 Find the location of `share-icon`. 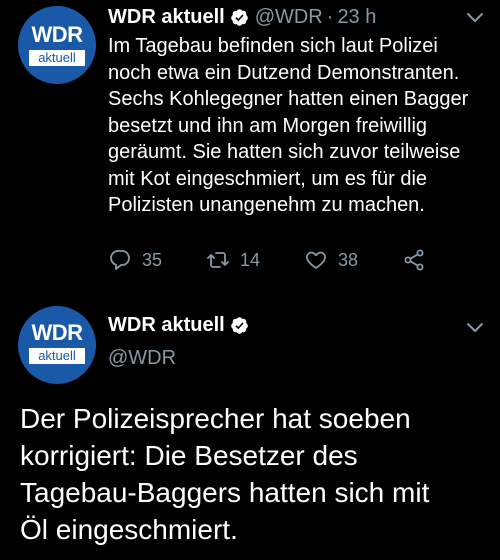

share-icon is located at coordinates (414, 260).